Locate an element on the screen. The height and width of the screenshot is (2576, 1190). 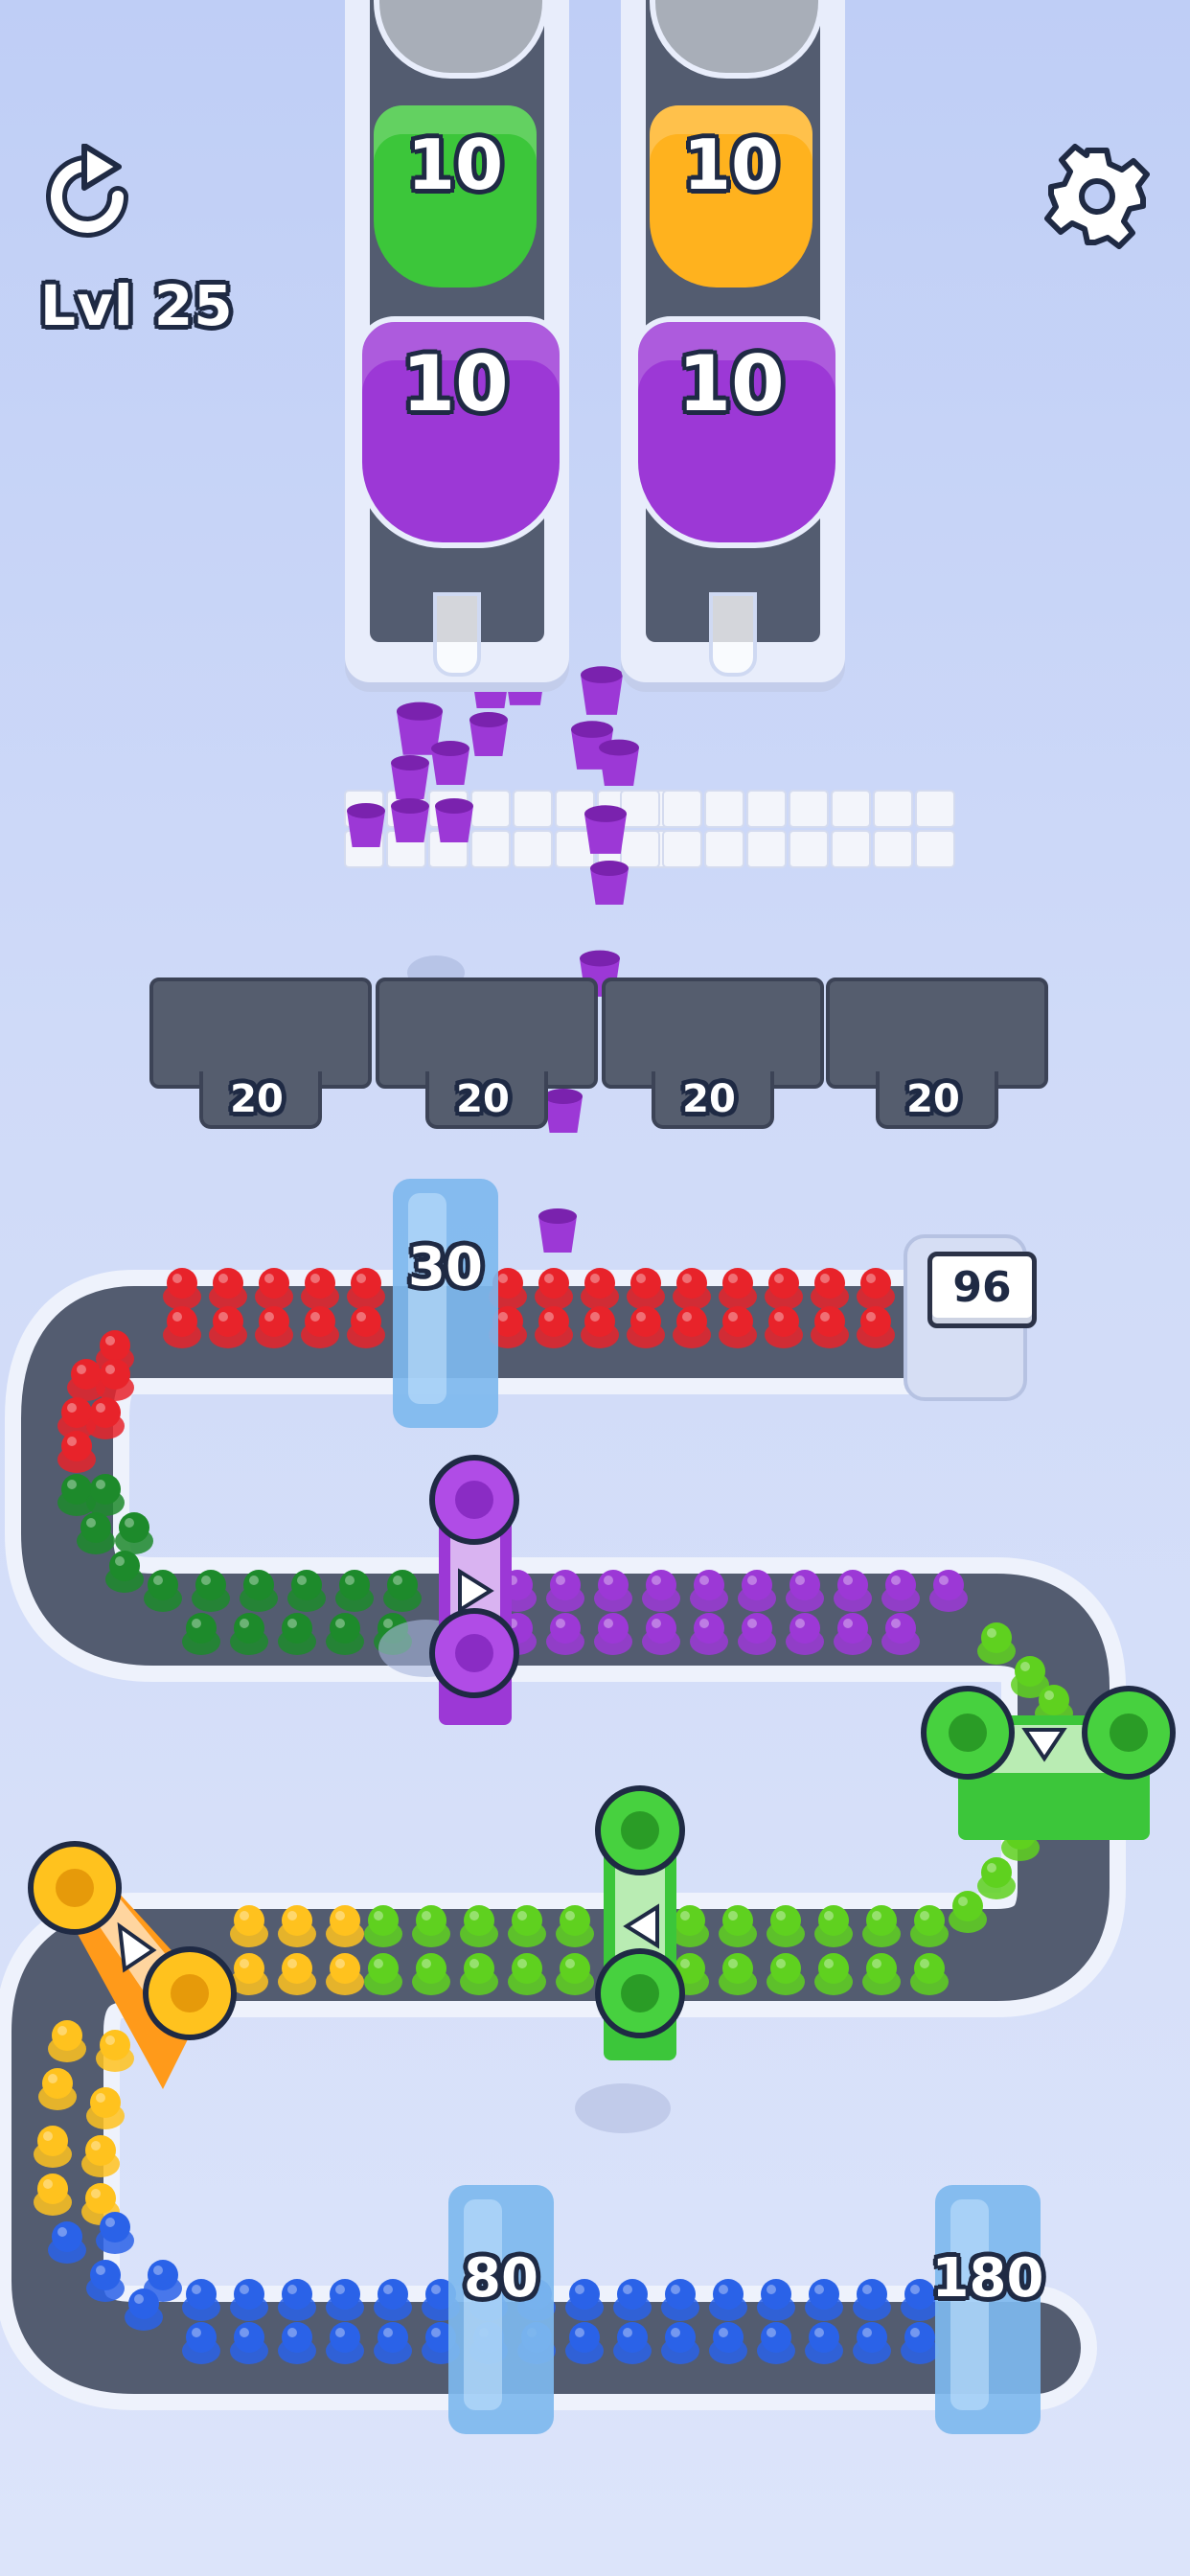
settings-button is located at coordinates (1097, 196).